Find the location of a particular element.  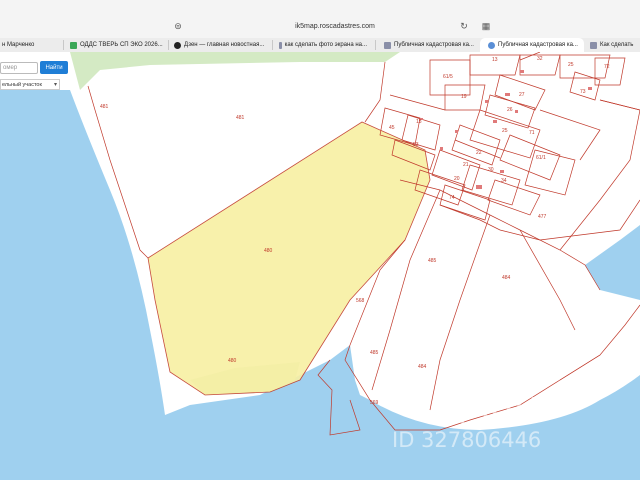

watermark-id: ID 327806446 is located at coordinates (466, 440).